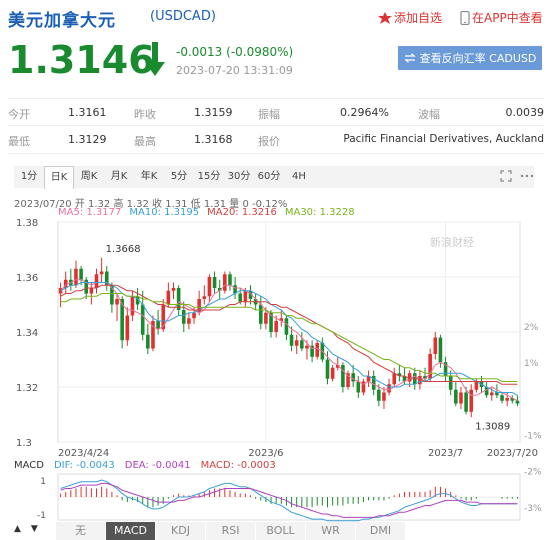 Image resolution: width=550 pixels, height=540 pixels. I want to click on y-tick-label: 1.3, so click(24, 443).